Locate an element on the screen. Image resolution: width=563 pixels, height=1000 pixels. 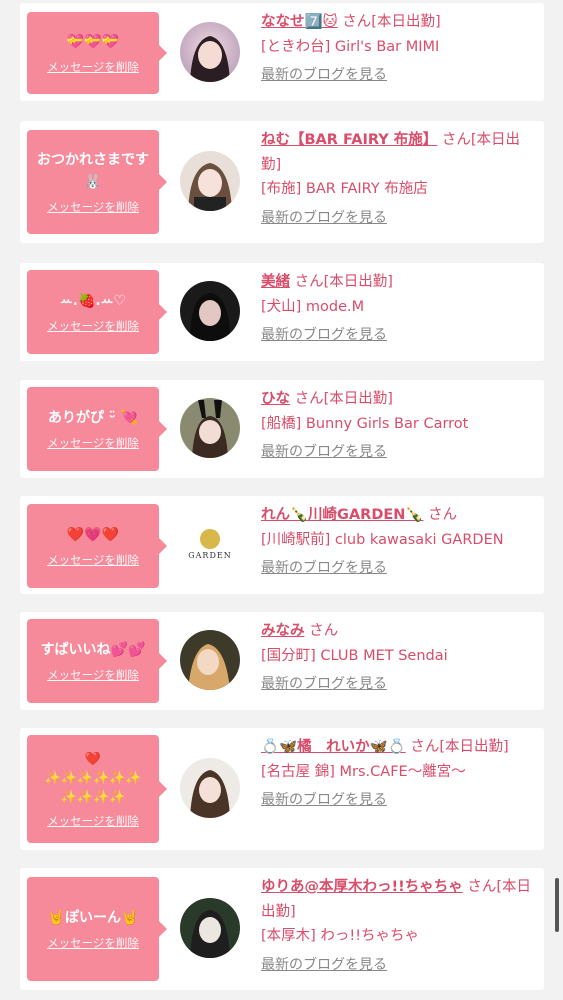
cast-name-link: ひな is located at coordinates (275, 399).